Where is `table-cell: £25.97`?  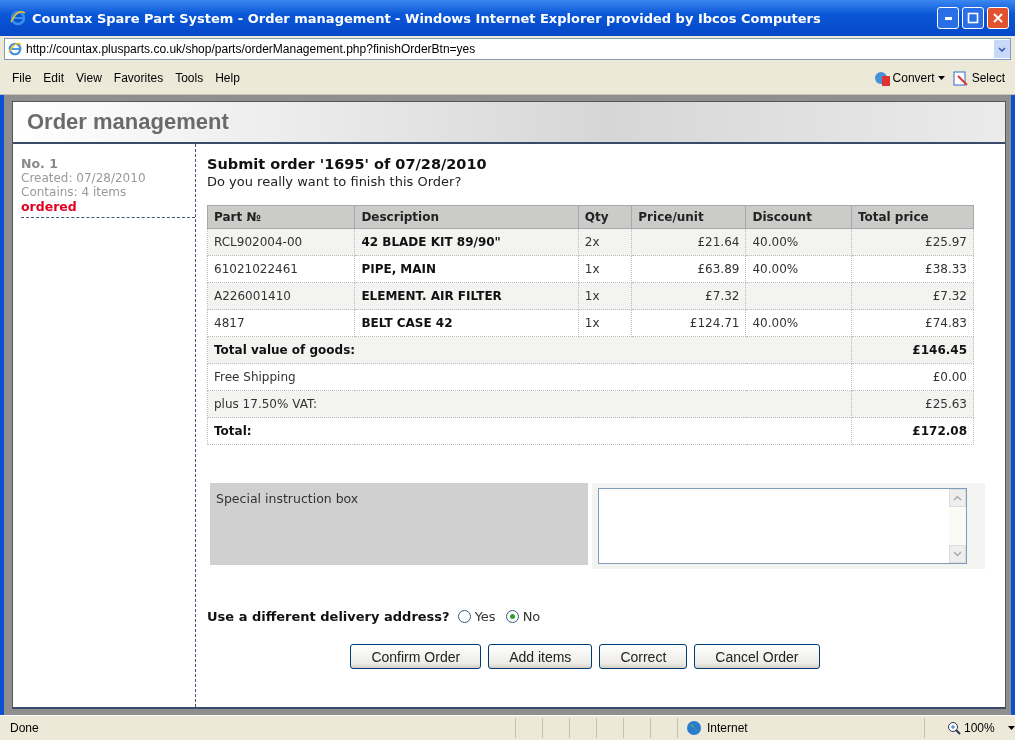 table-cell: £25.97 is located at coordinates (912, 242).